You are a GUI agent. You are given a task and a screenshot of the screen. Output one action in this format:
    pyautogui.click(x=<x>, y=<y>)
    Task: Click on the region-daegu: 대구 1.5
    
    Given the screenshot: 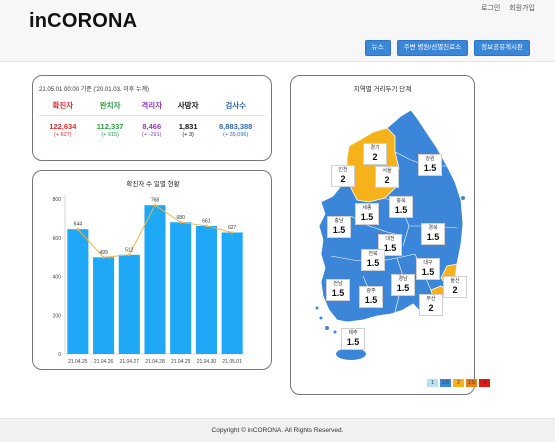 What is the action you would take?
    pyautogui.click(x=428, y=269)
    